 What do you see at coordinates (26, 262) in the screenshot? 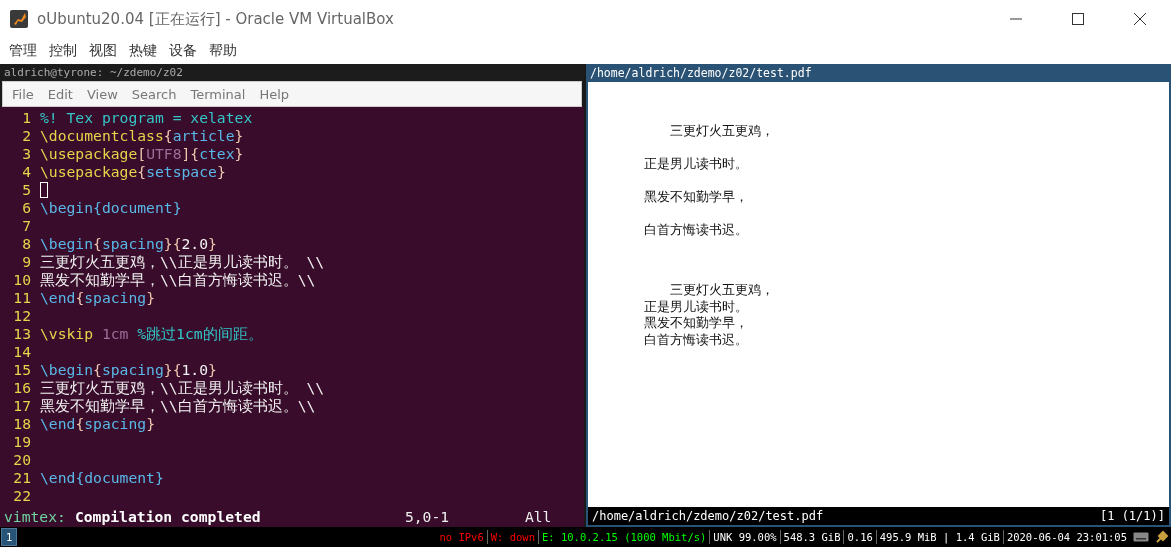
I see `line-number: 9` at bounding box center [26, 262].